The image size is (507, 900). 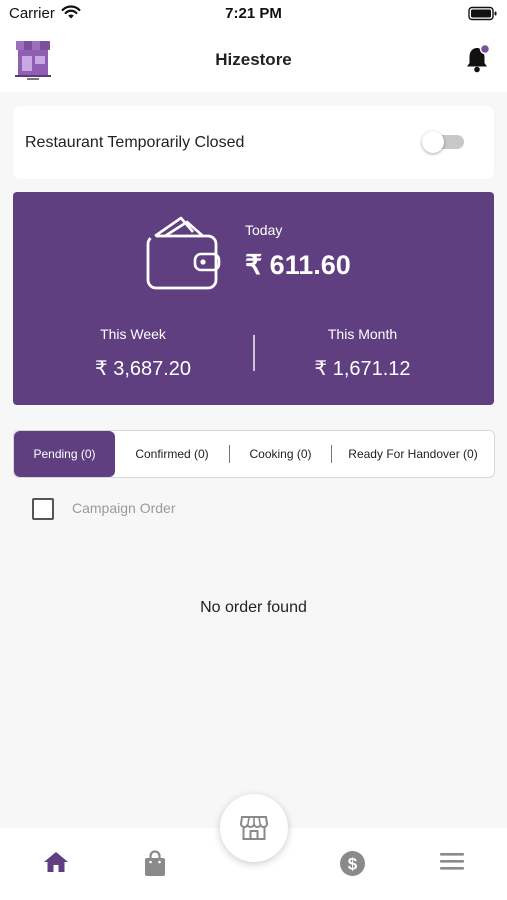 I want to click on status-bar: Carrier 7:21 PM, so click(x=253, y=15).